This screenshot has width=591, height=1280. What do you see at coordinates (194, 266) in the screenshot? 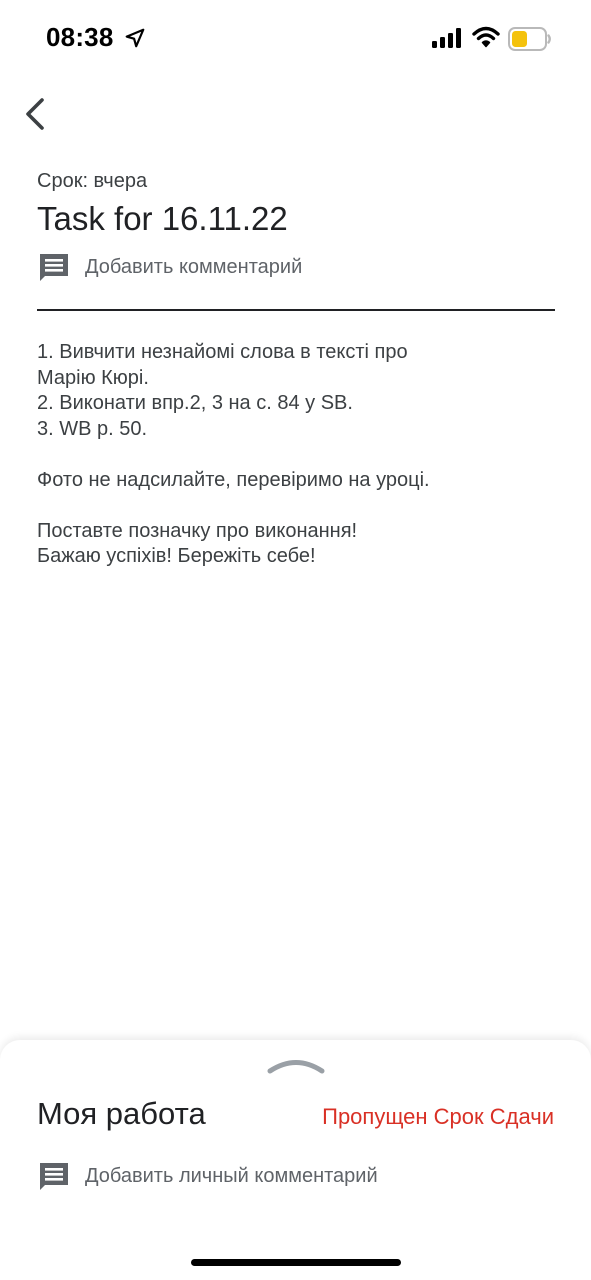
I see `add-comment-label: Добавить комментарий` at bounding box center [194, 266].